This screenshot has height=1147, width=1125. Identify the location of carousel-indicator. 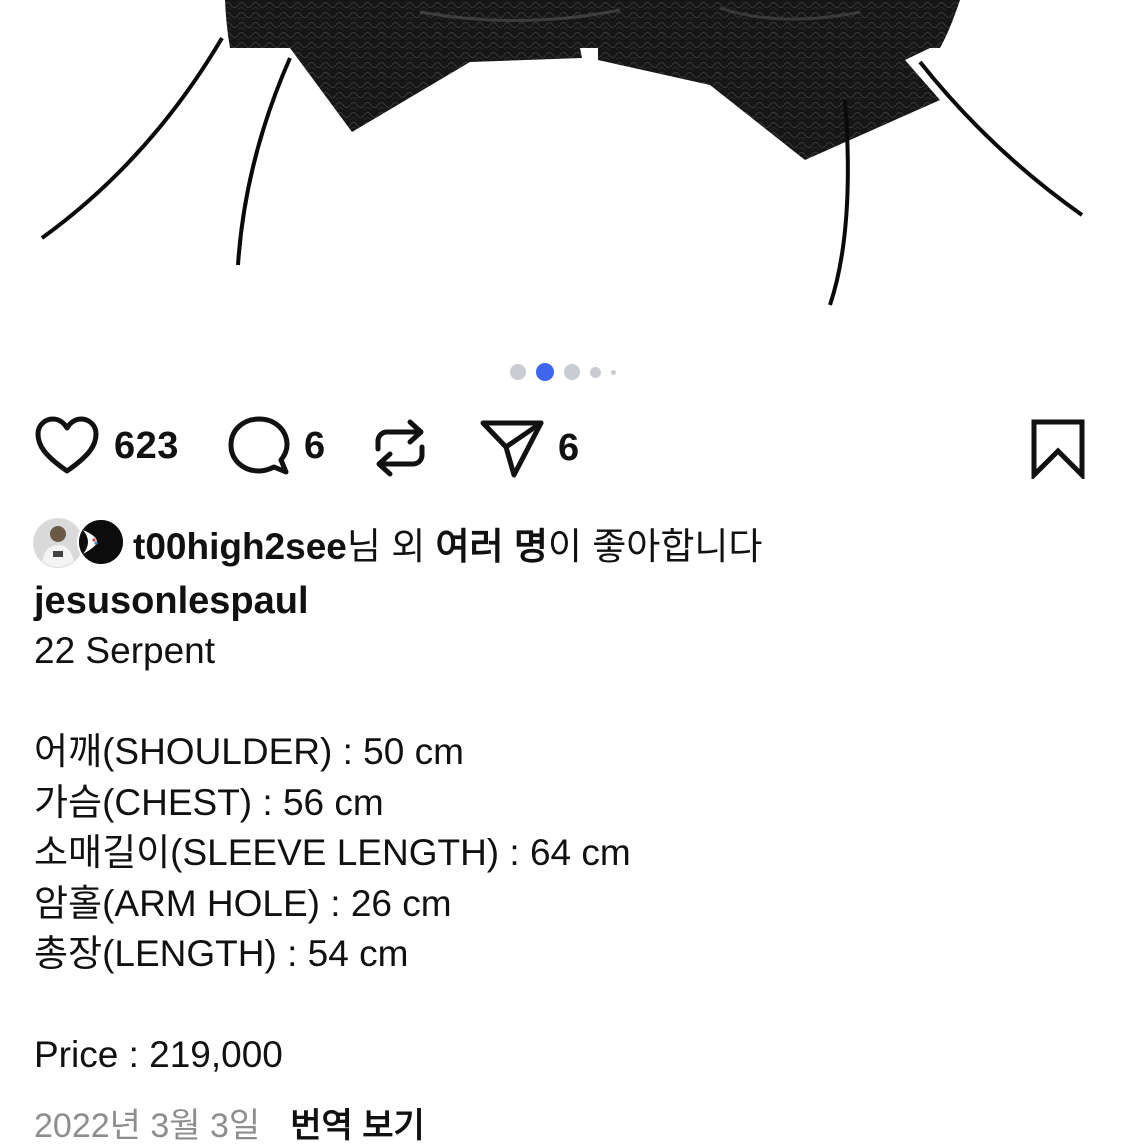
(562, 372).